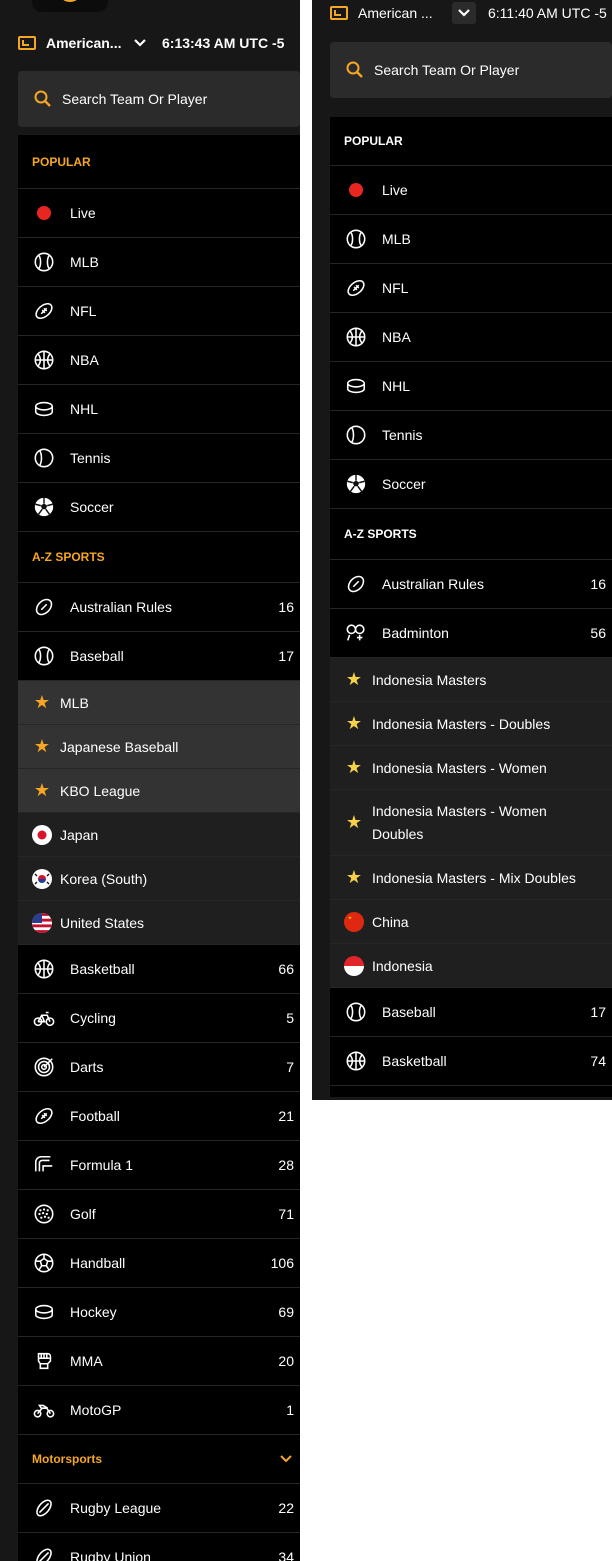 The image size is (612, 1561). Describe the element at coordinates (70, 6) in the screenshot. I see `brand-logo` at that location.